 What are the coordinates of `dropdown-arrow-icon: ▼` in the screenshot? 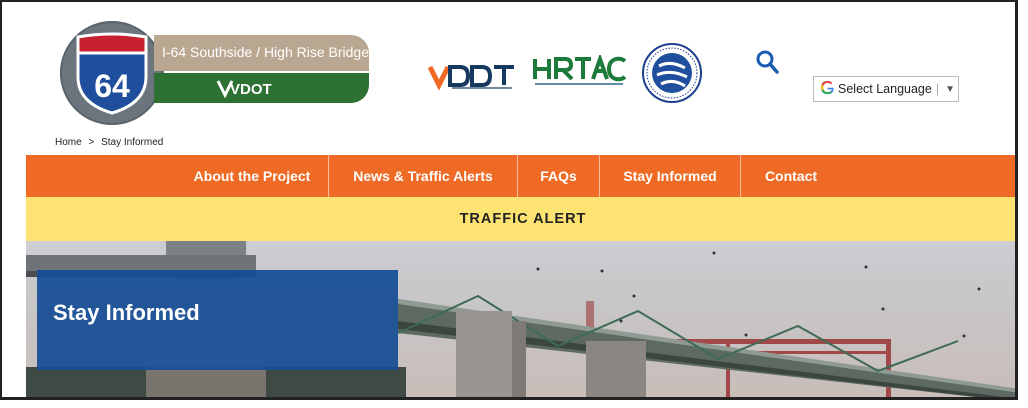 It's located at (950, 89).